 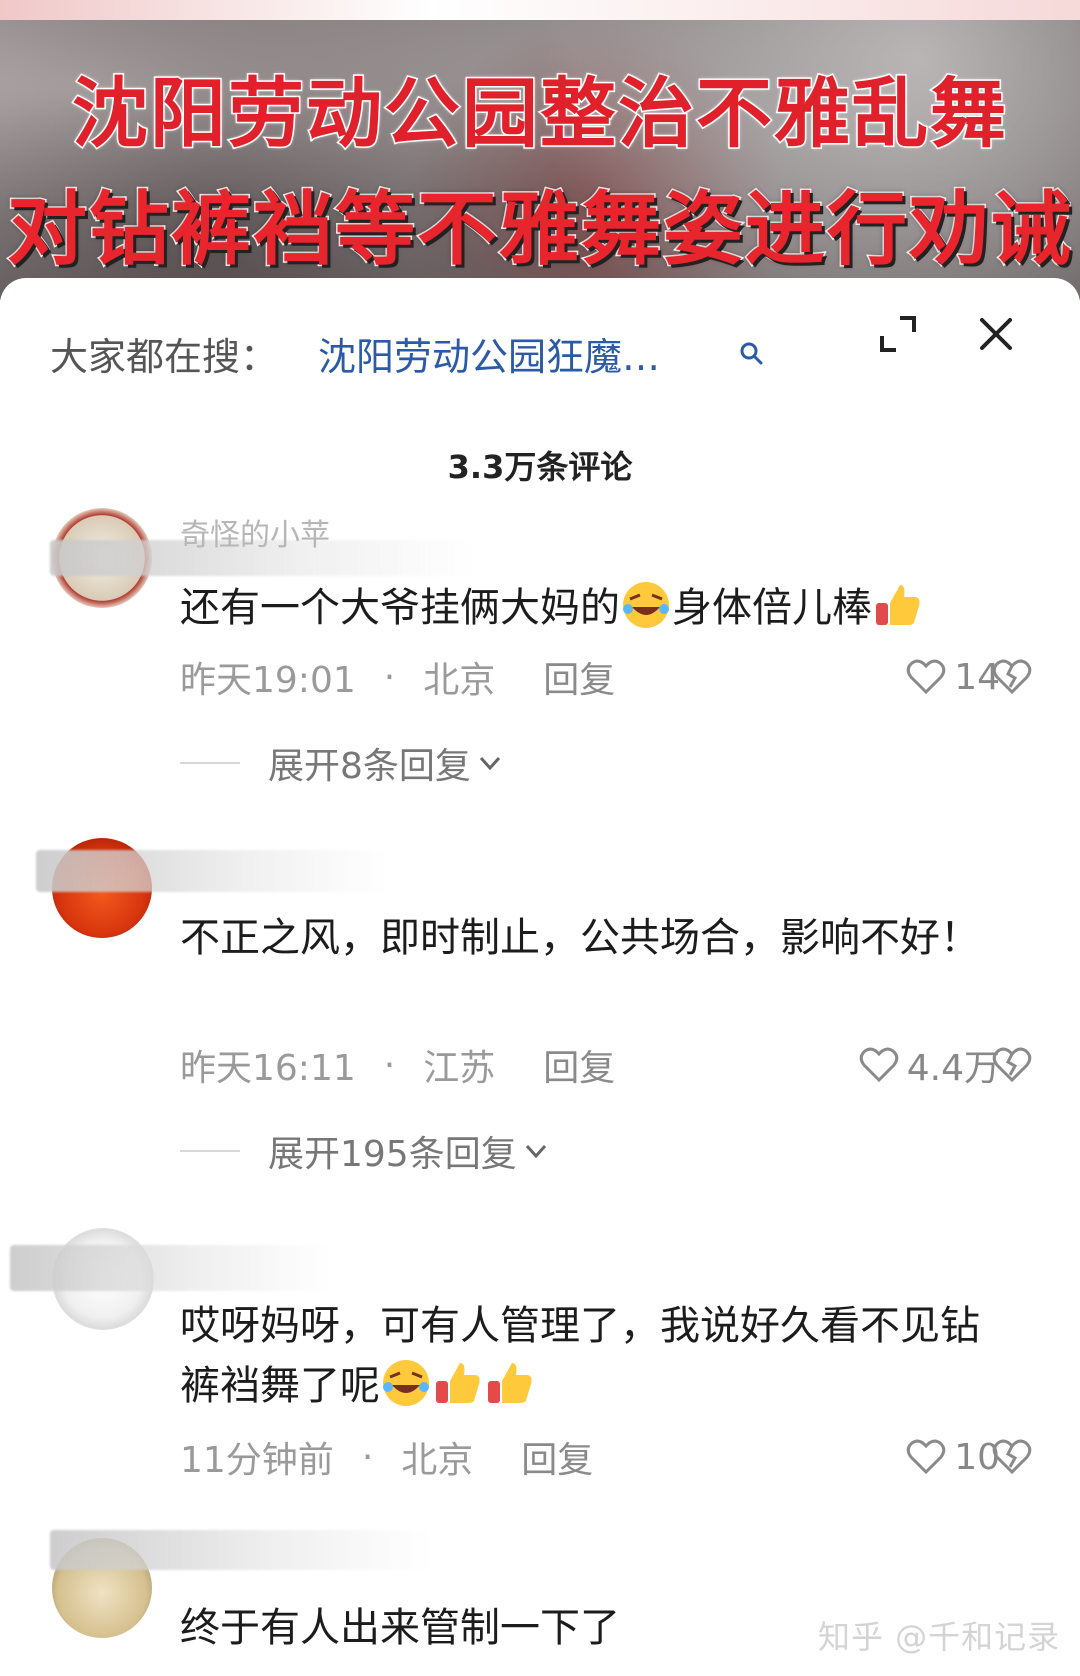 I want to click on comment-meta: 昨天19:01 · 北京 回复, so click(x=600, y=677).